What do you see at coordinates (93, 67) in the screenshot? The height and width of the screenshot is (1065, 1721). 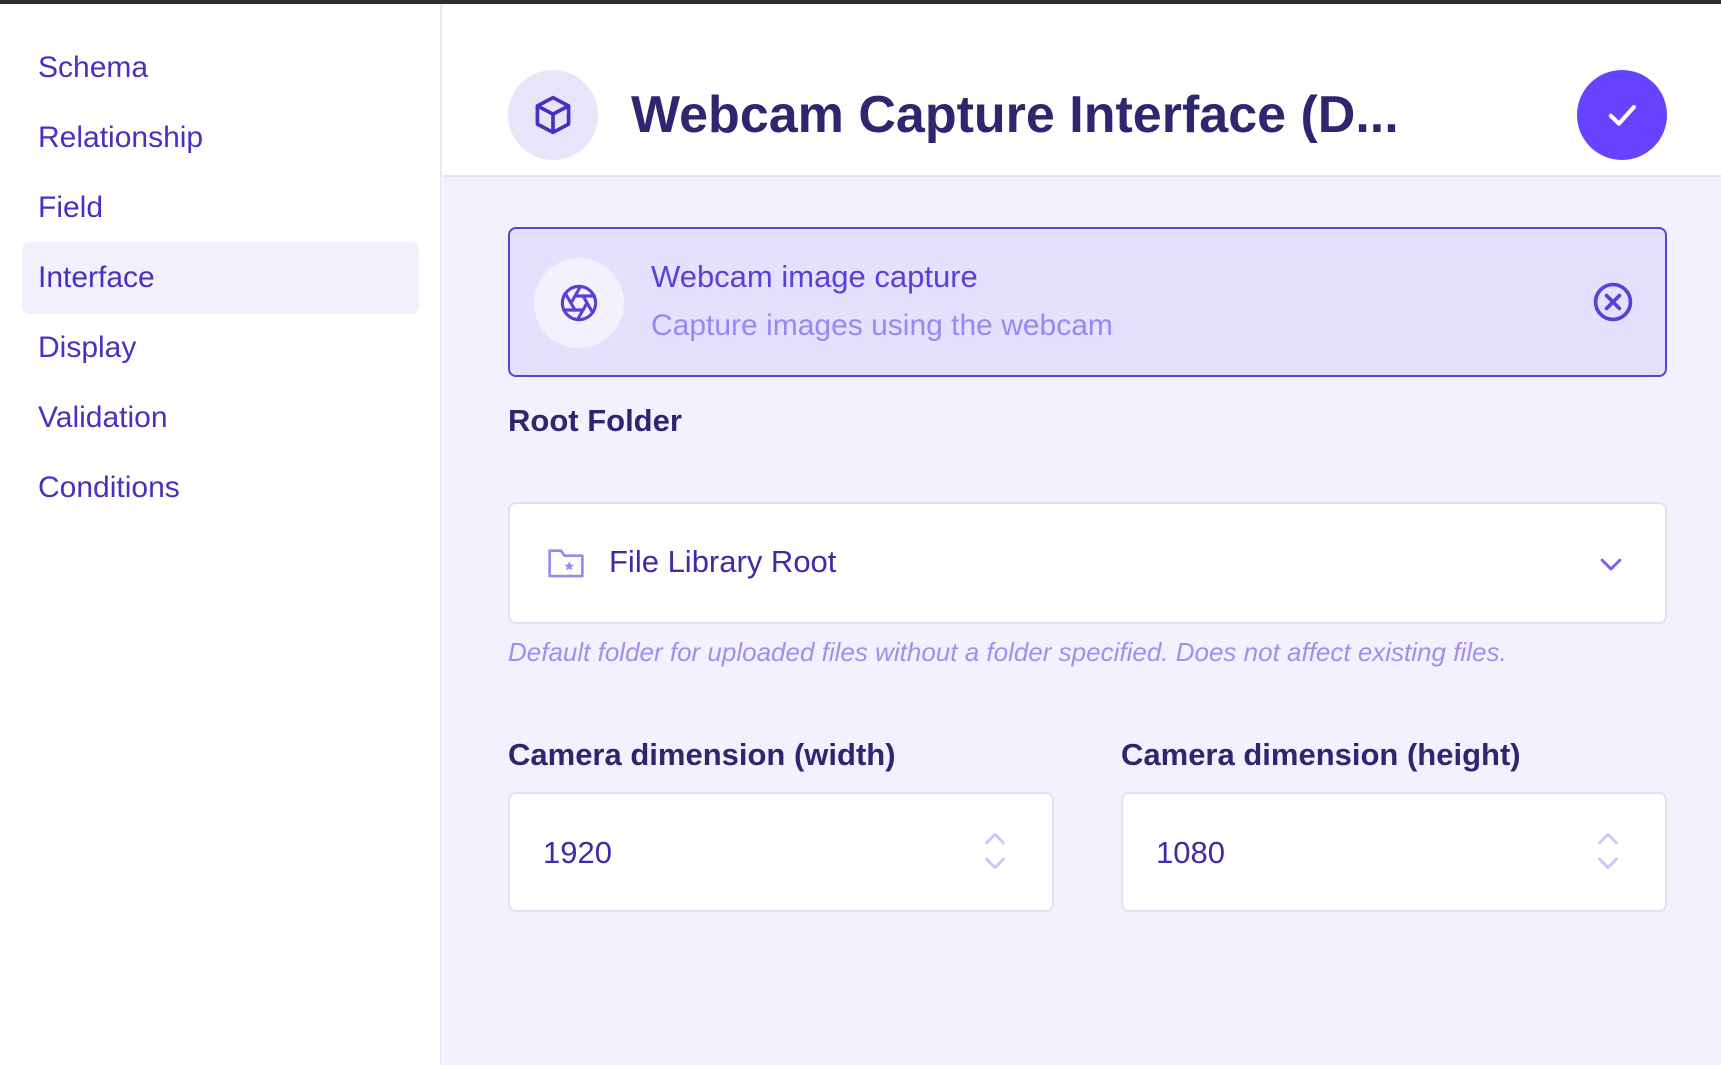 I see `sidebar-item-label: Schema` at bounding box center [93, 67].